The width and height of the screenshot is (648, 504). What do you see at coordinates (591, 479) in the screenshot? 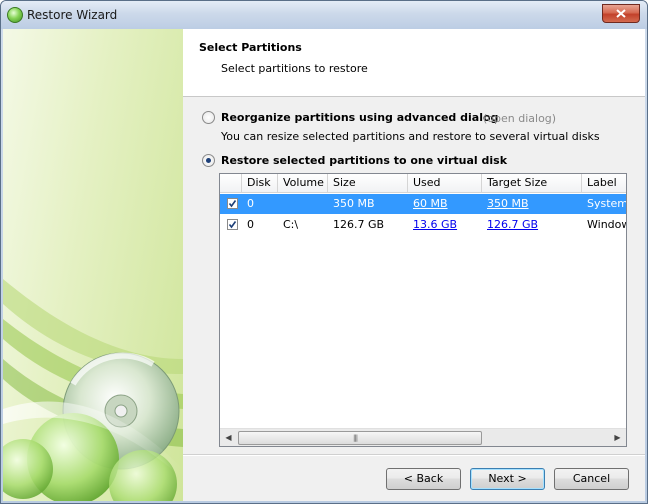
I see `cancel-button: Cancel` at bounding box center [591, 479].